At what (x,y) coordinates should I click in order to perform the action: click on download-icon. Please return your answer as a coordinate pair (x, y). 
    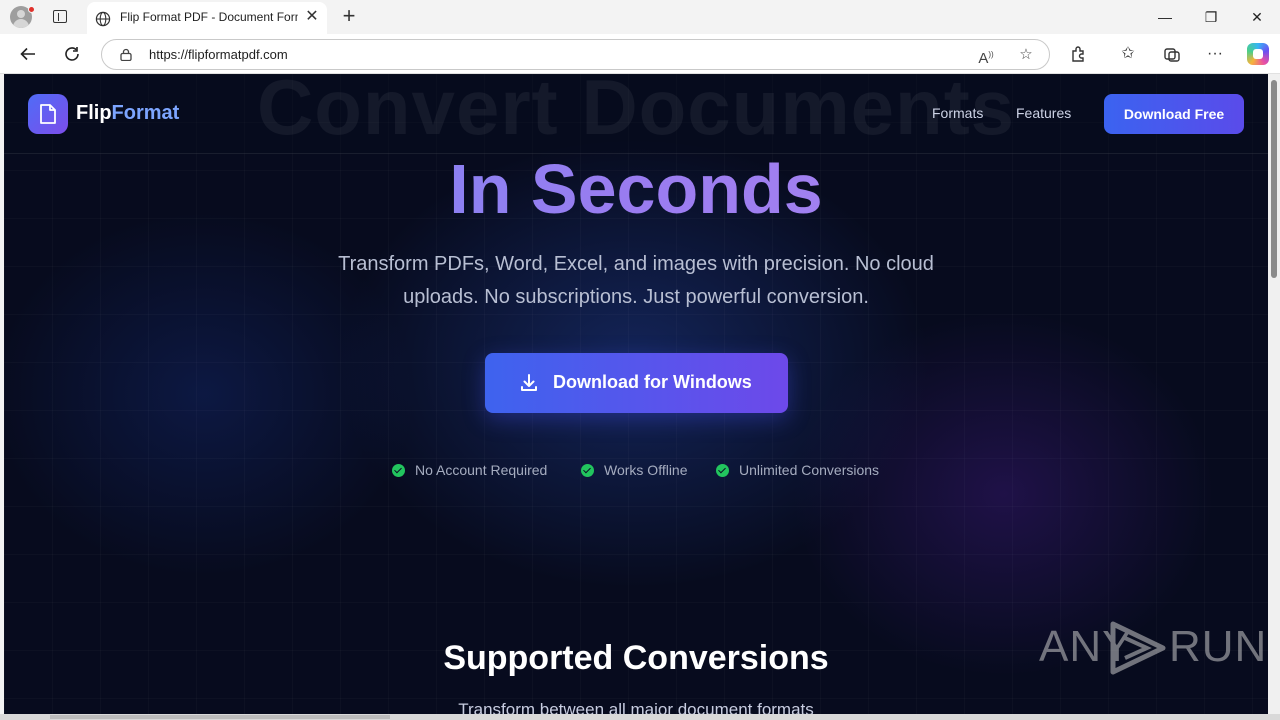
    Looking at the image, I should click on (529, 382).